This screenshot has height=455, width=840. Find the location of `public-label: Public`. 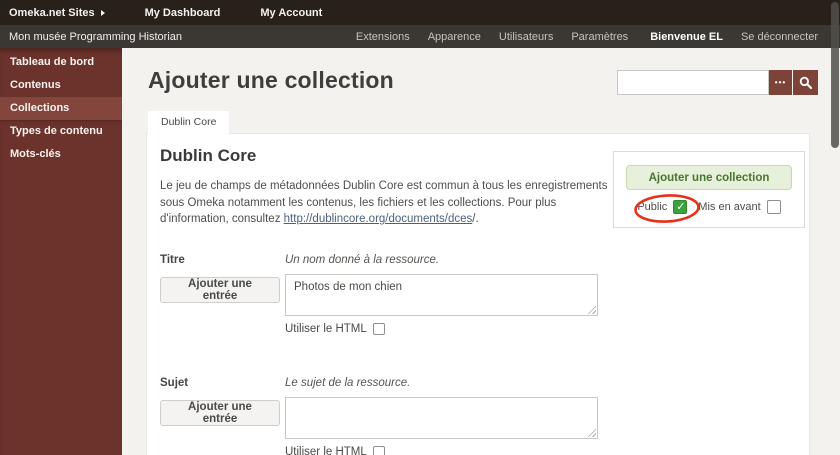

public-label: Public is located at coordinates (652, 207).